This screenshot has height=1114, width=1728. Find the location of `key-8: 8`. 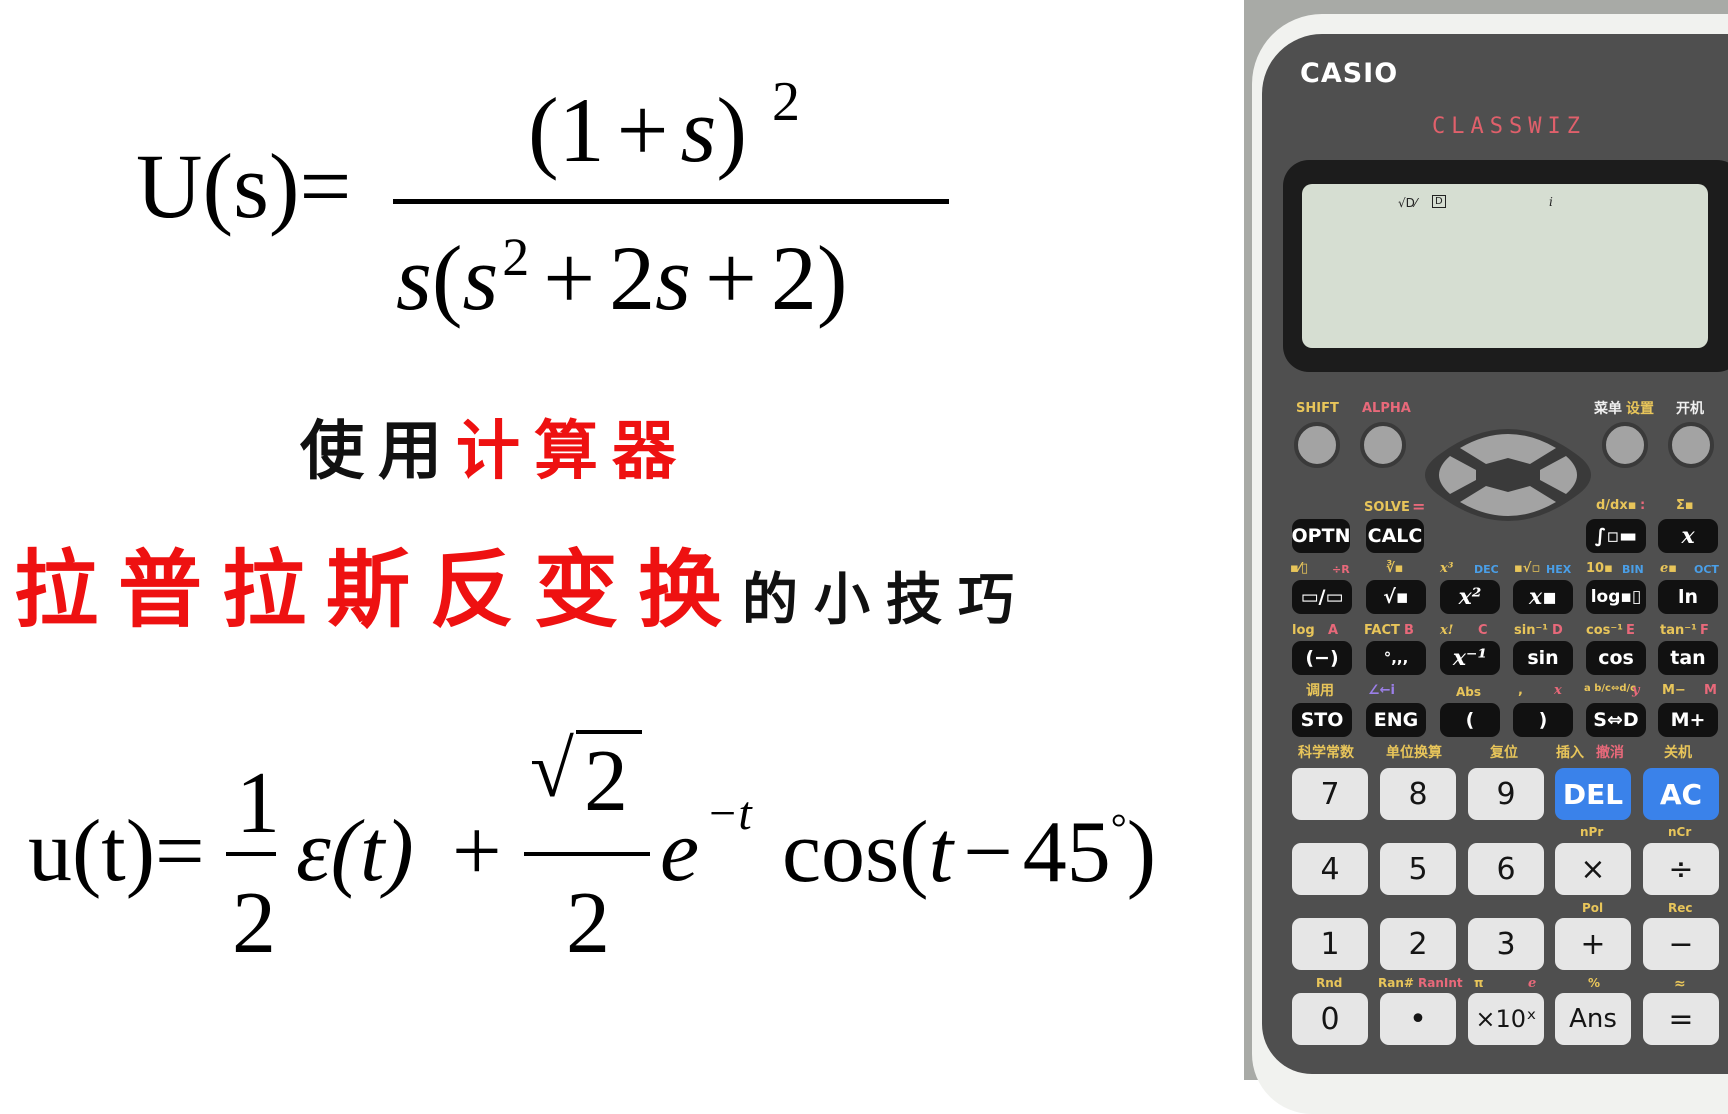

key-8: 8 is located at coordinates (1418, 794).